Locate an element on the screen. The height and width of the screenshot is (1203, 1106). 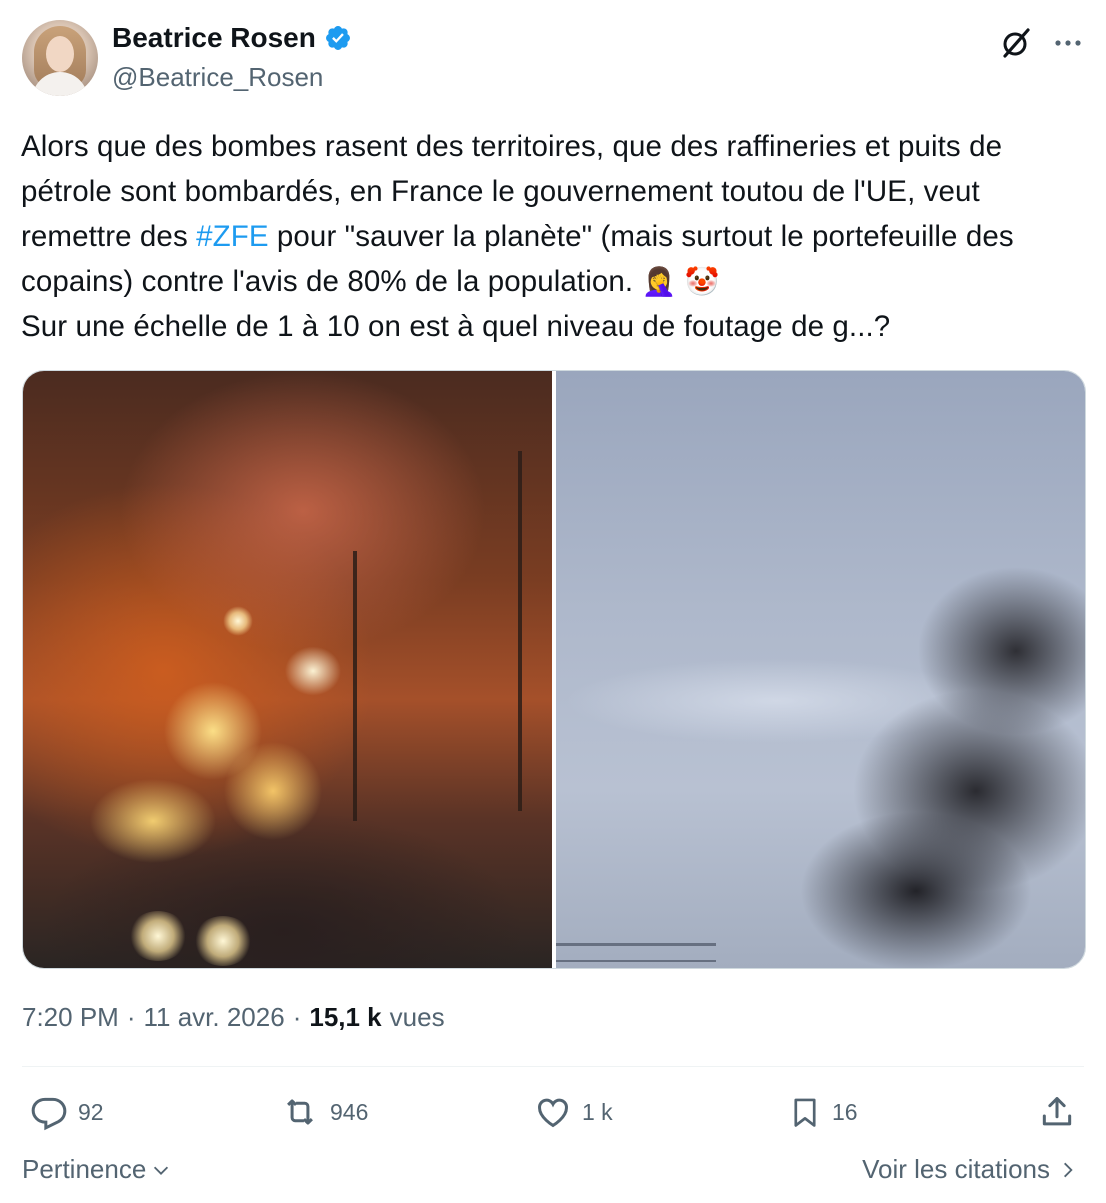
more-icon is located at coordinates (1068, 43).